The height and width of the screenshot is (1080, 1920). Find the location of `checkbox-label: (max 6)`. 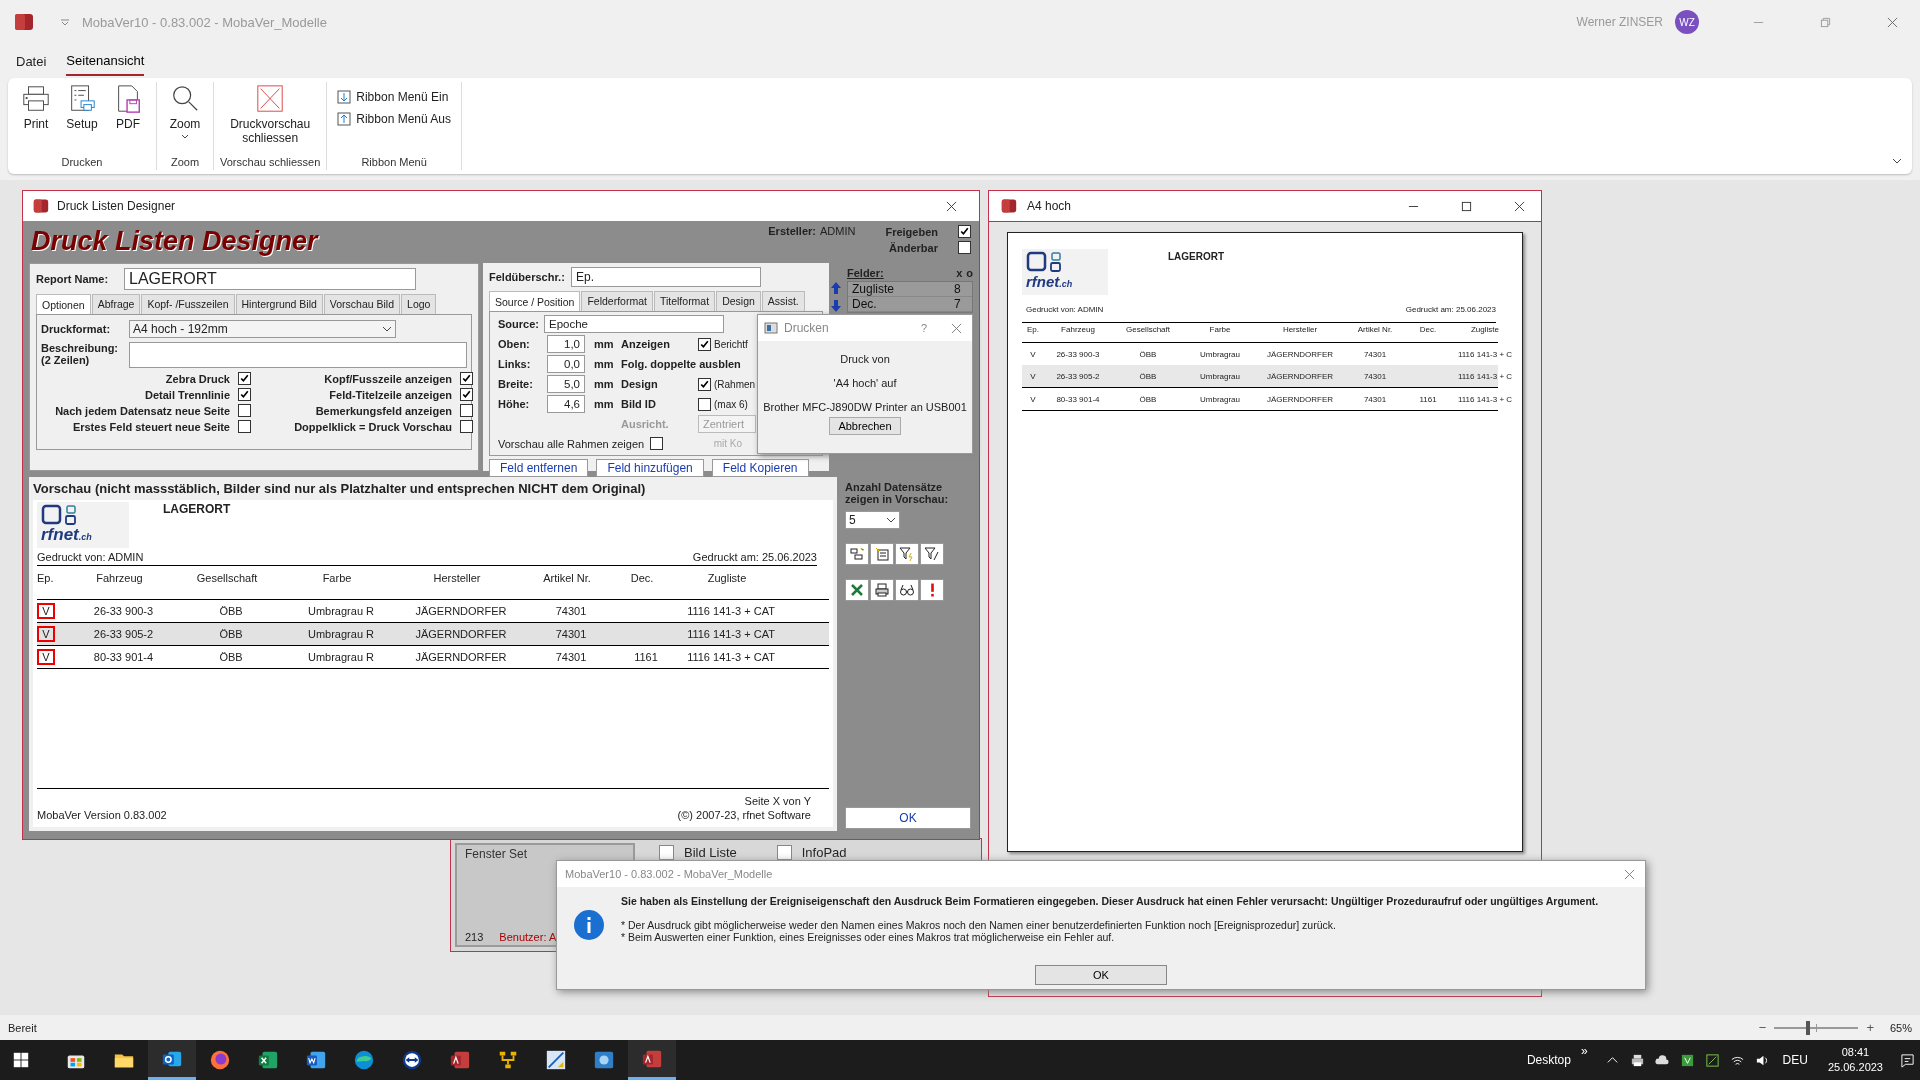

checkbox-label: (max 6) is located at coordinates (731, 404).